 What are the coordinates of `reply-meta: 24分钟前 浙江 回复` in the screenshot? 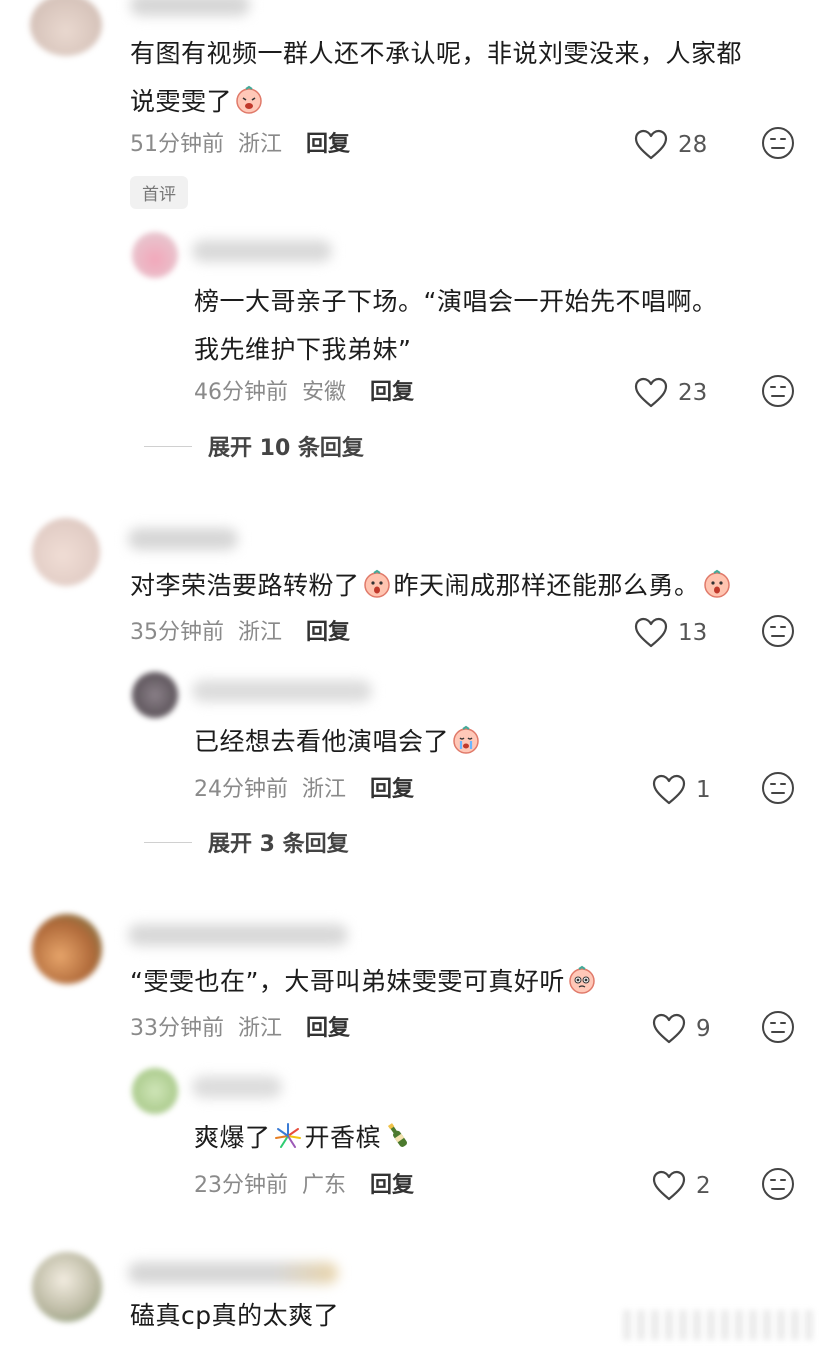 It's located at (304, 787).